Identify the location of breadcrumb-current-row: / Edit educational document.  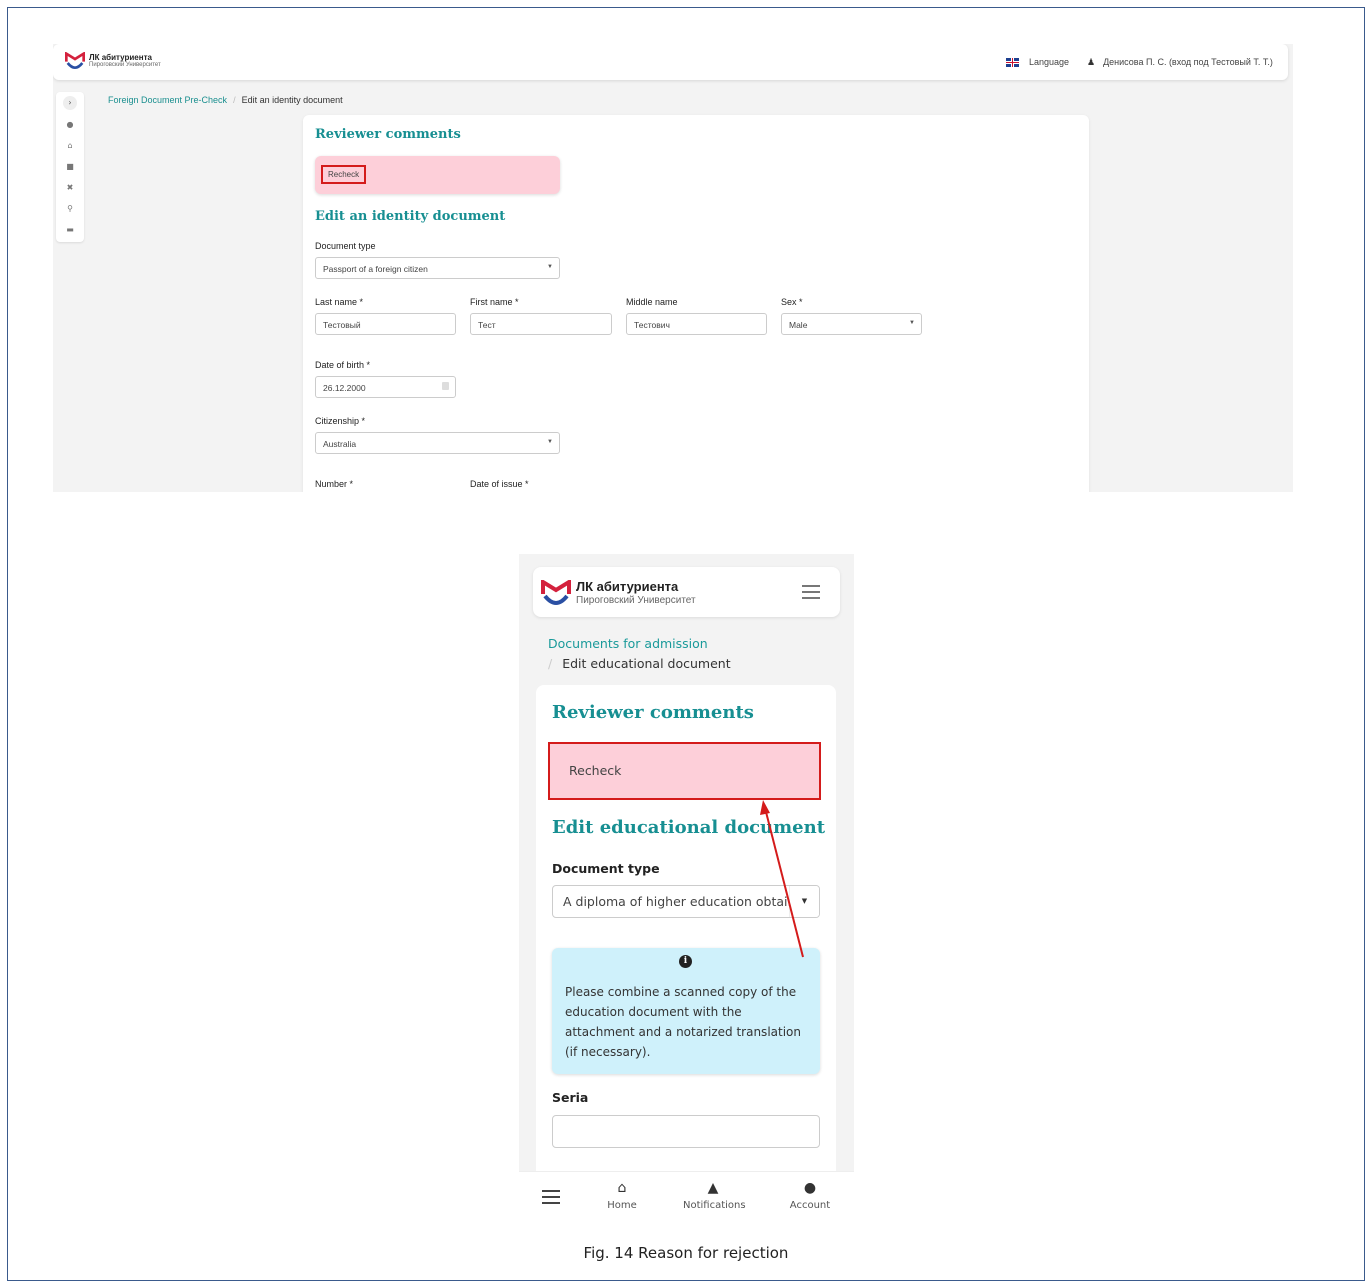
(639, 663).